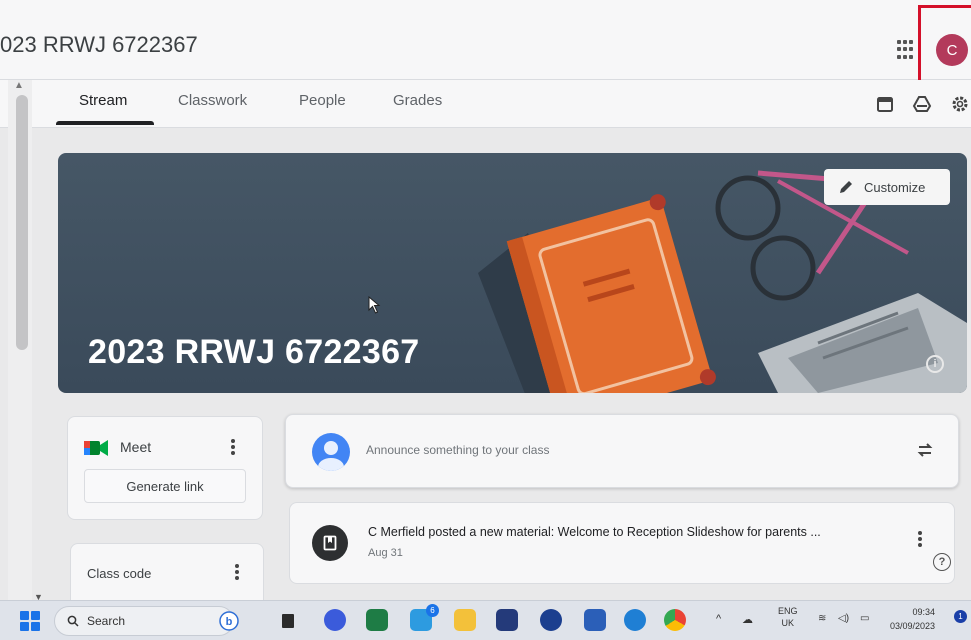 The width and height of the screenshot is (971, 640). I want to click on generate-link-button: Generate link, so click(165, 486).